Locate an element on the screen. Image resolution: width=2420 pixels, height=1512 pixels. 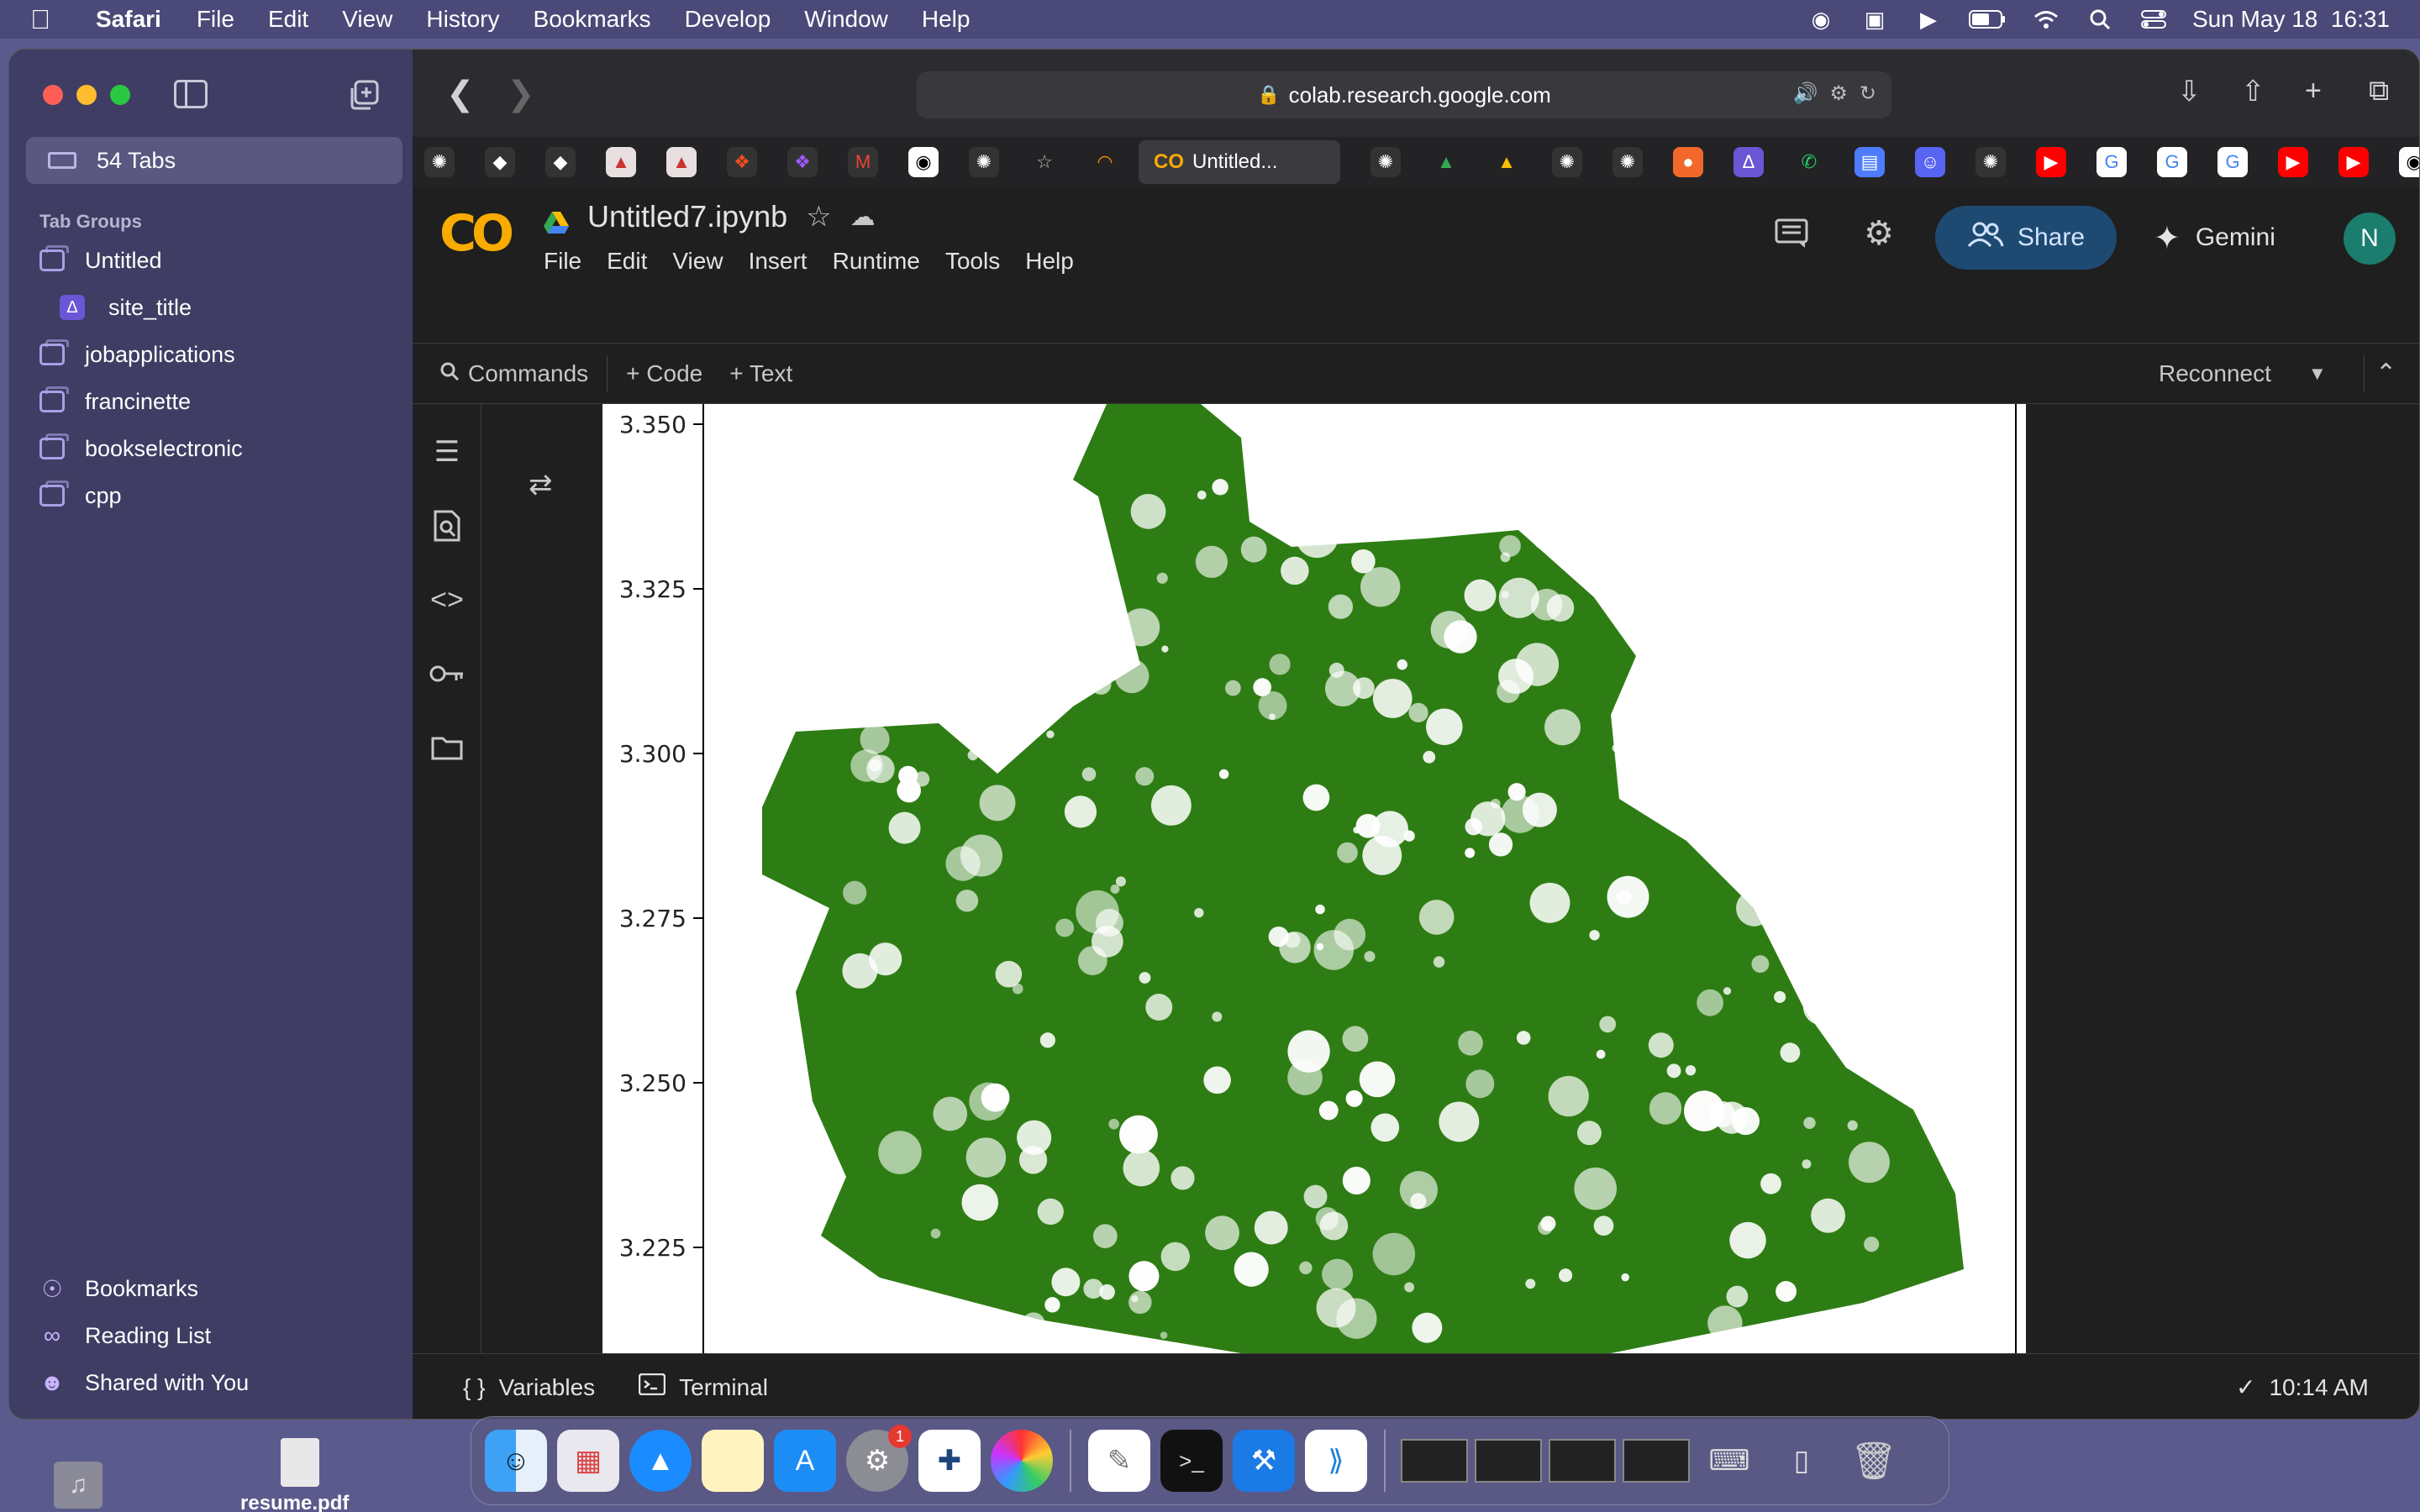
system-settings-icon: ⚙ 1 is located at coordinates (879, 1458).